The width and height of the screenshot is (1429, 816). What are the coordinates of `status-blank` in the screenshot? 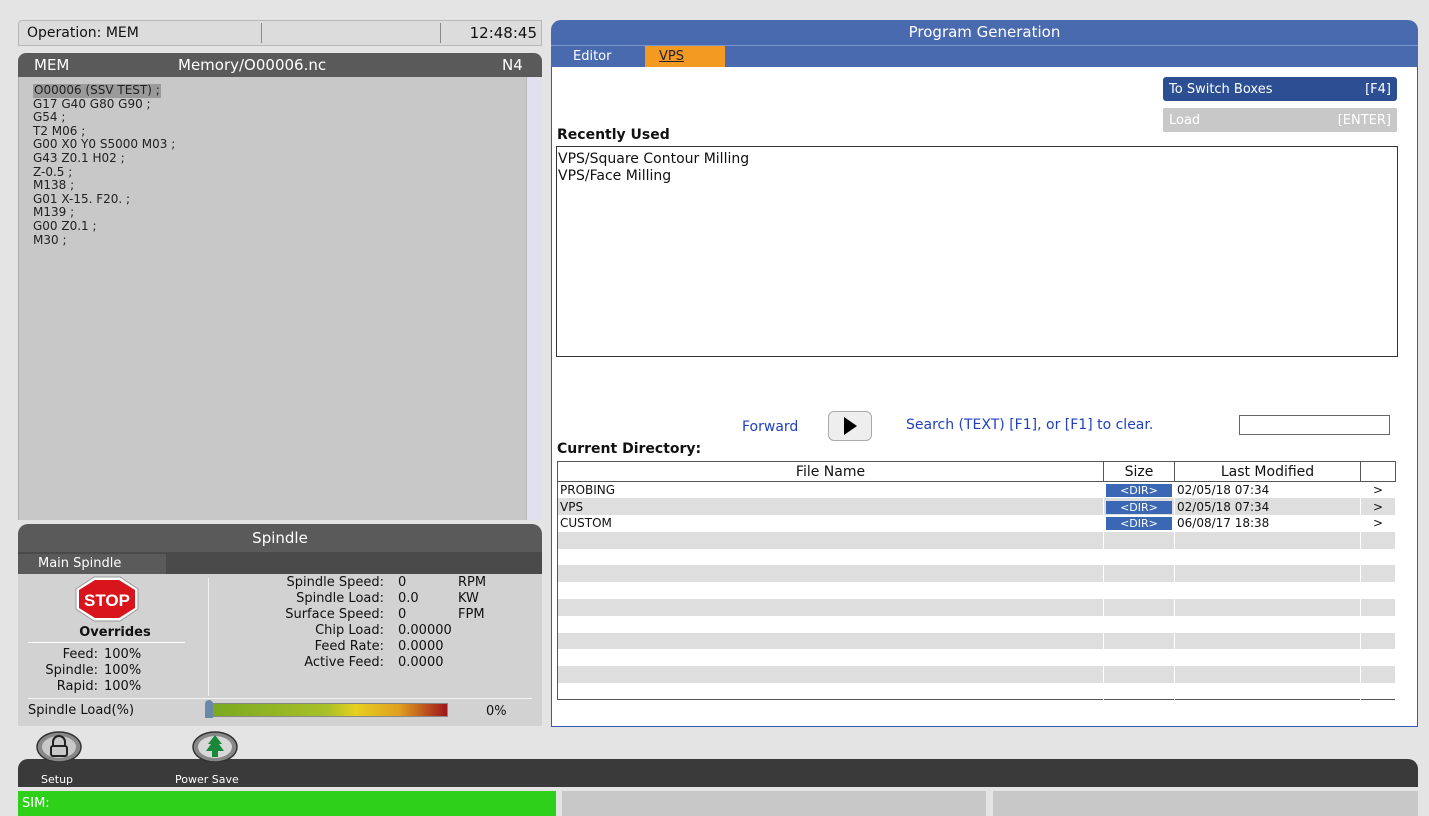 It's located at (351, 33).